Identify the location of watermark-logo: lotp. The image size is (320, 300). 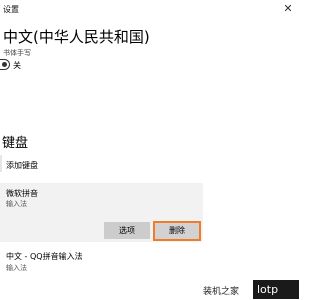
(276, 289).